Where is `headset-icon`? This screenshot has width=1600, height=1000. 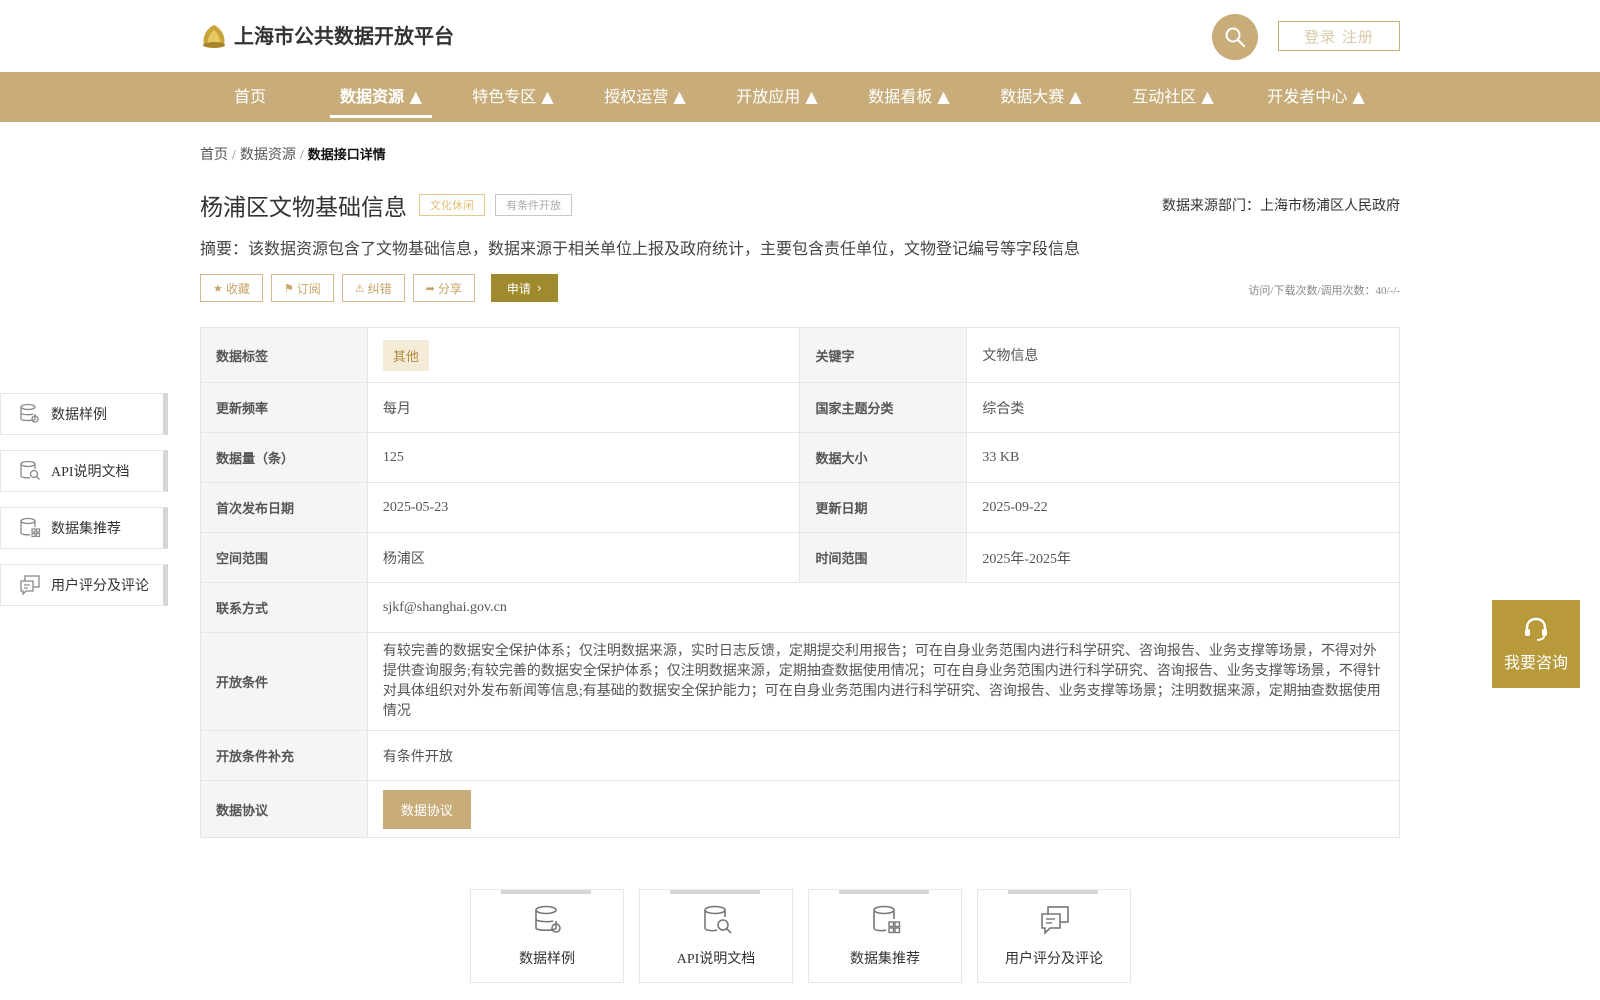 headset-icon is located at coordinates (1536, 629).